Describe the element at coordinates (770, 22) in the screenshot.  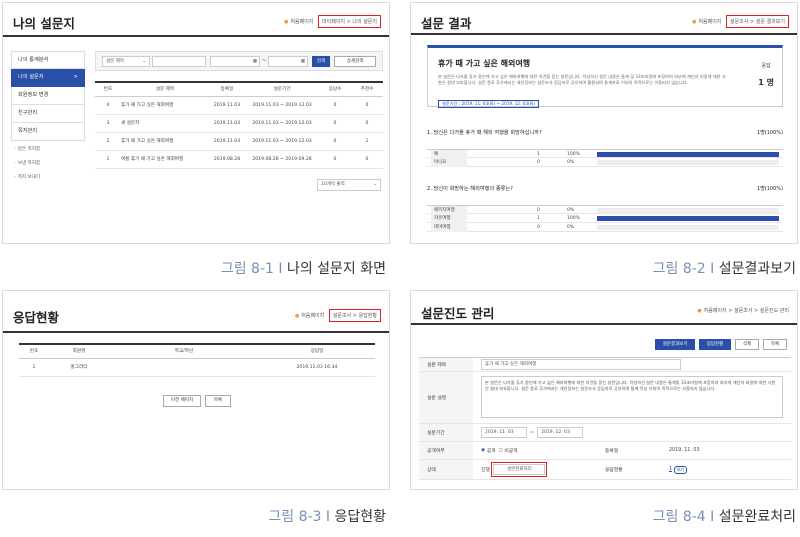
I see `breadcrumb-current: 설문 결과보기` at that location.